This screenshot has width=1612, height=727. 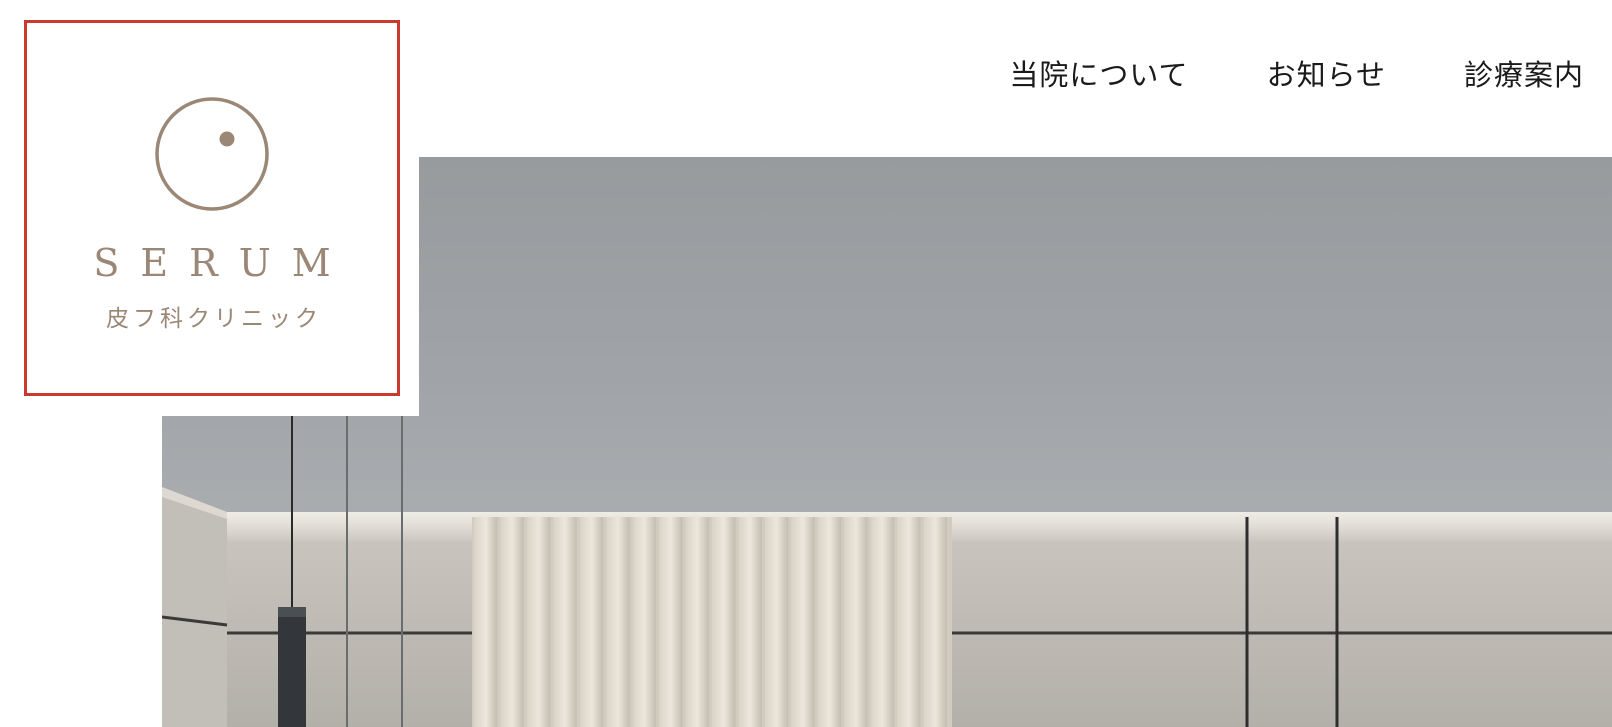 What do you see at coordinates (1326, 73) in the screenshot?
I see `nav-item-news: お知らせ` at bounding box center [1326, 73].